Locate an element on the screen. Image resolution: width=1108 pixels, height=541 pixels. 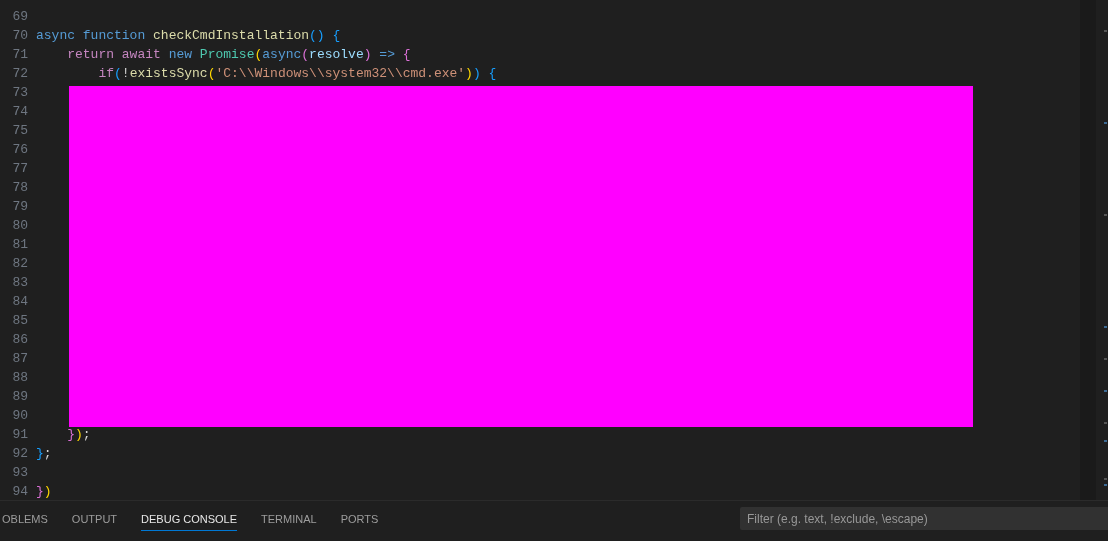
panel-tab: DEBUG CONSOLE is located at coordinates (189, 520).